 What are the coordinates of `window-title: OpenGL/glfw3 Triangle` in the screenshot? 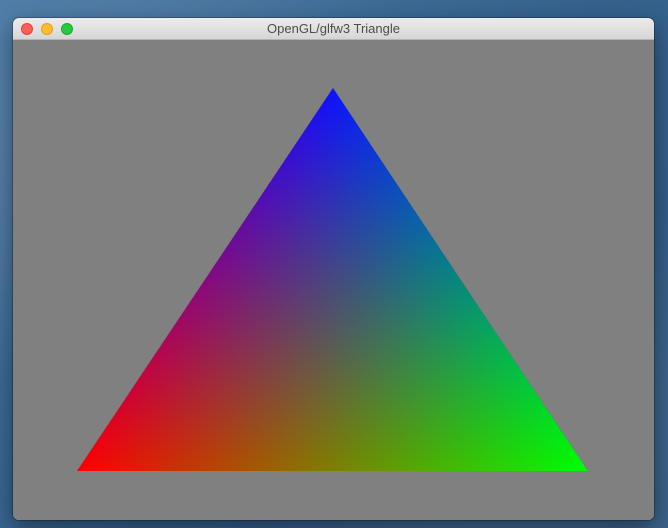 It's located at (333, 28).